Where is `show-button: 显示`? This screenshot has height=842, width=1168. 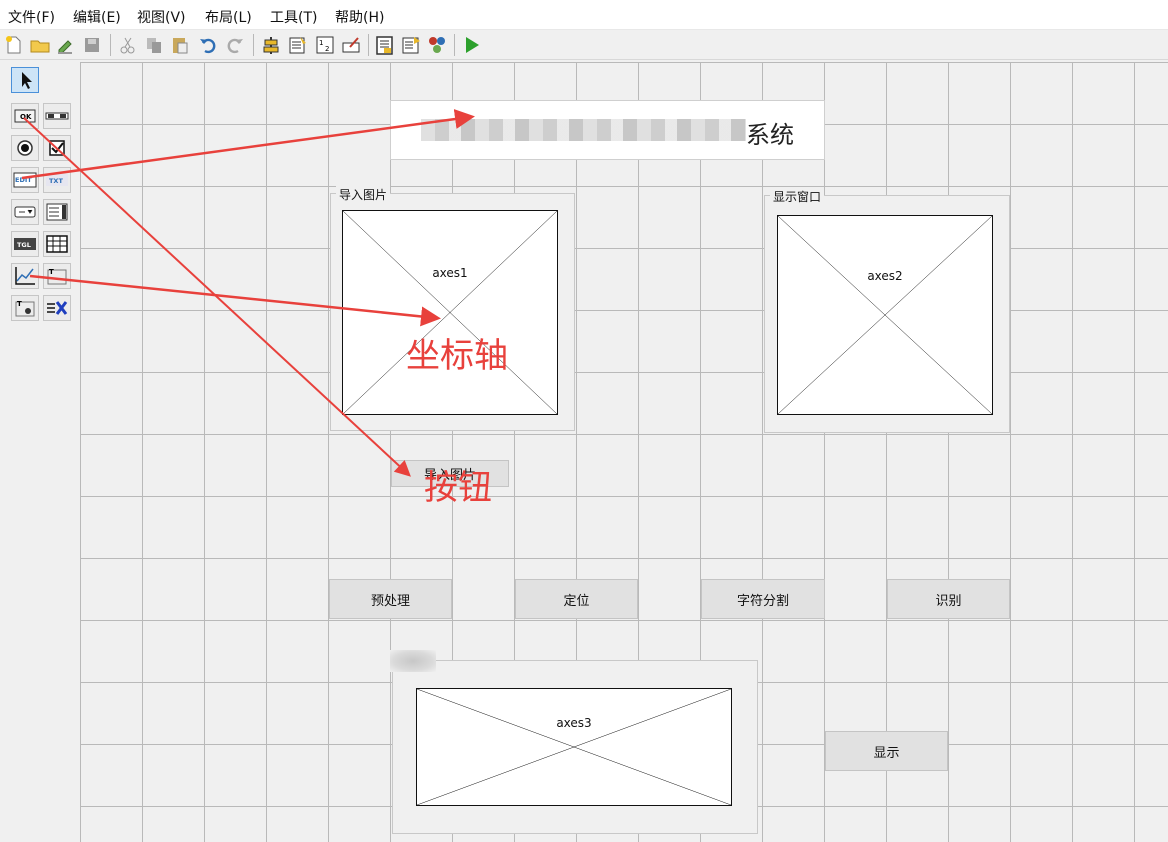
show-button: 显示 is located at coordinates (886, 751).